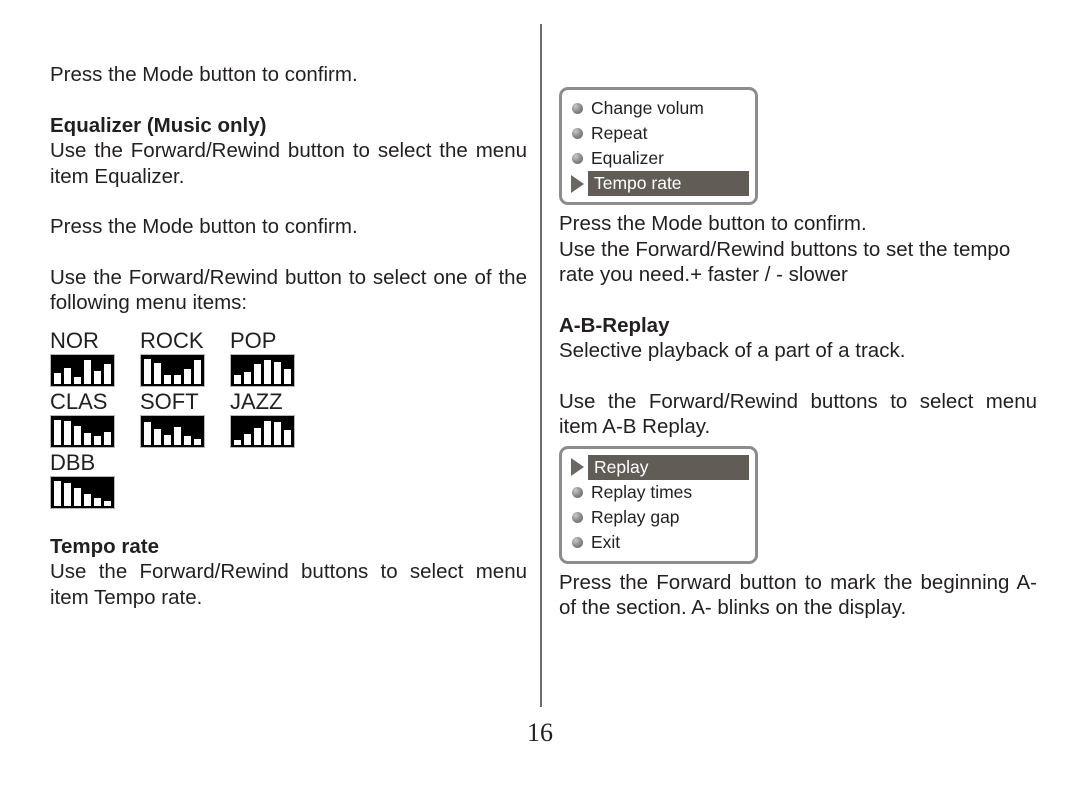 Image resolution: width=1080 pixels, height=785 pixels. What do you see at coordinates (668, 183) in the screenshot?
I see `menu-item-label: Tempo rate` at bounding box center [668, 183].